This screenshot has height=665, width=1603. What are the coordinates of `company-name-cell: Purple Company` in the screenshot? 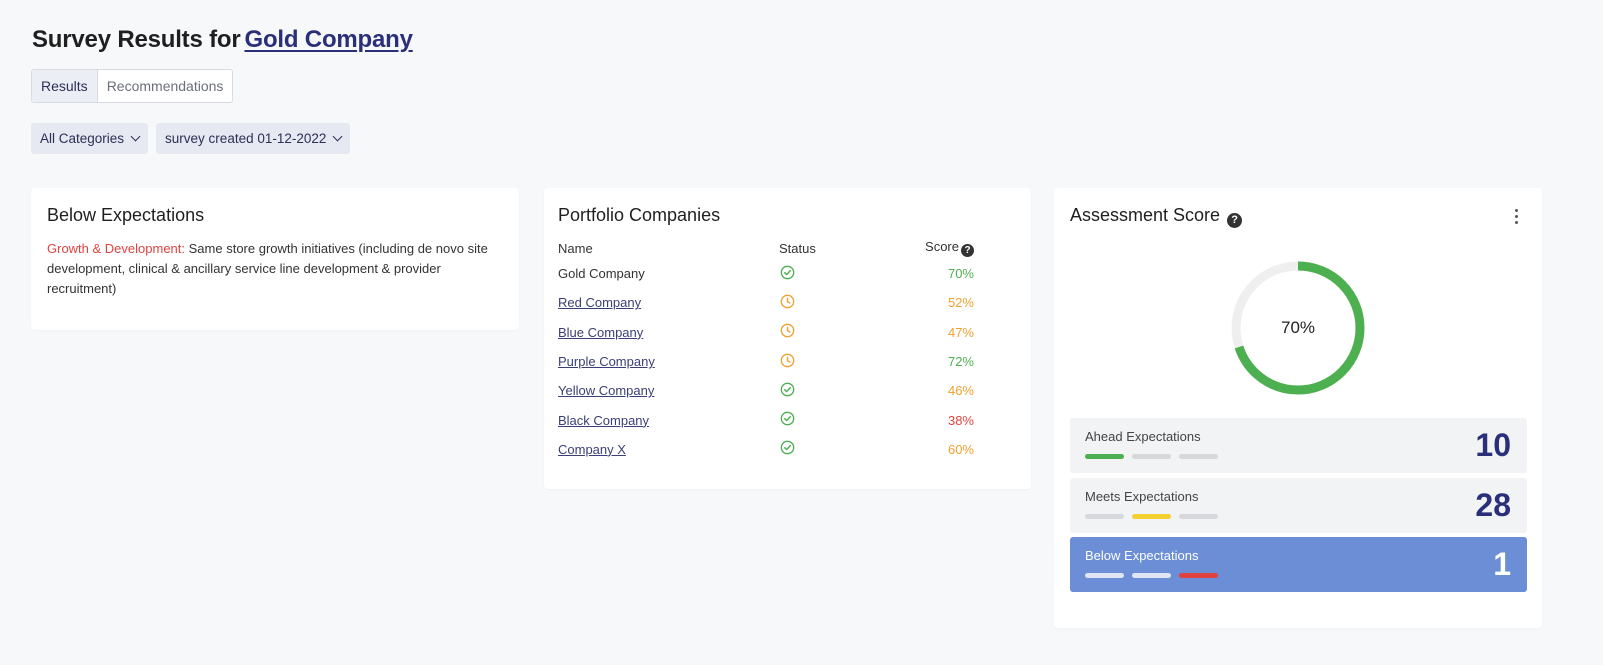 It's located at (668, 361).